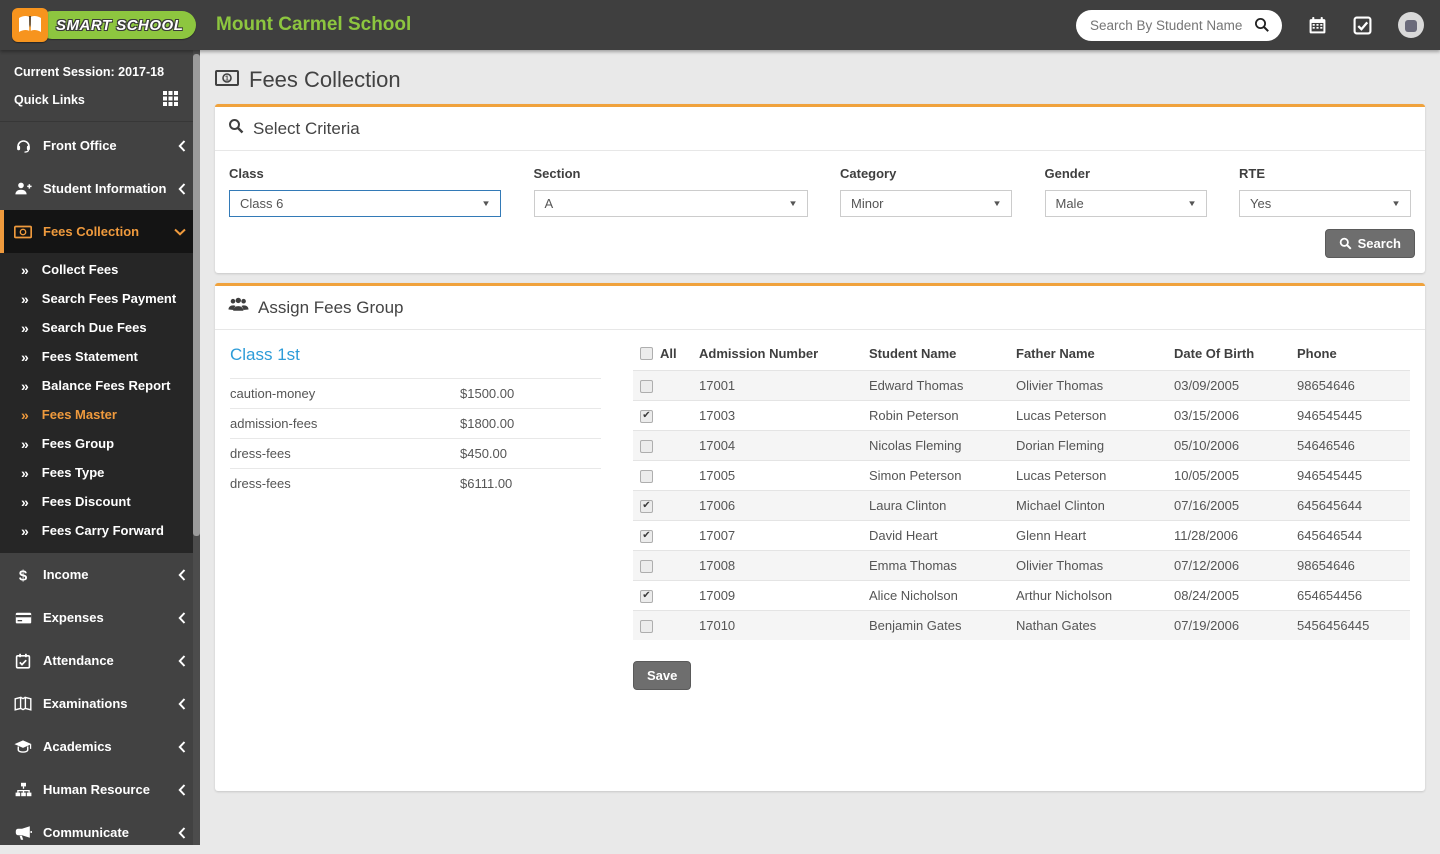 The width and height of the screenshot is (1440, 854). Describe the element at coordinates (100, 25) in the screenshot. I see `app-logo: SMART SCHOOL` at that location.